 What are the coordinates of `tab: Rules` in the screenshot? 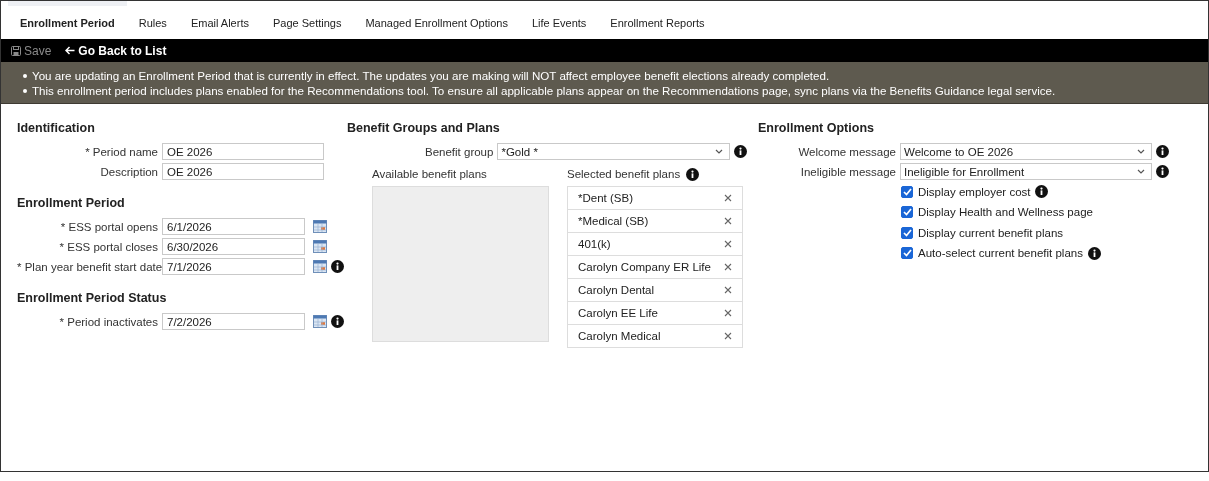 It's located at (152, 20).